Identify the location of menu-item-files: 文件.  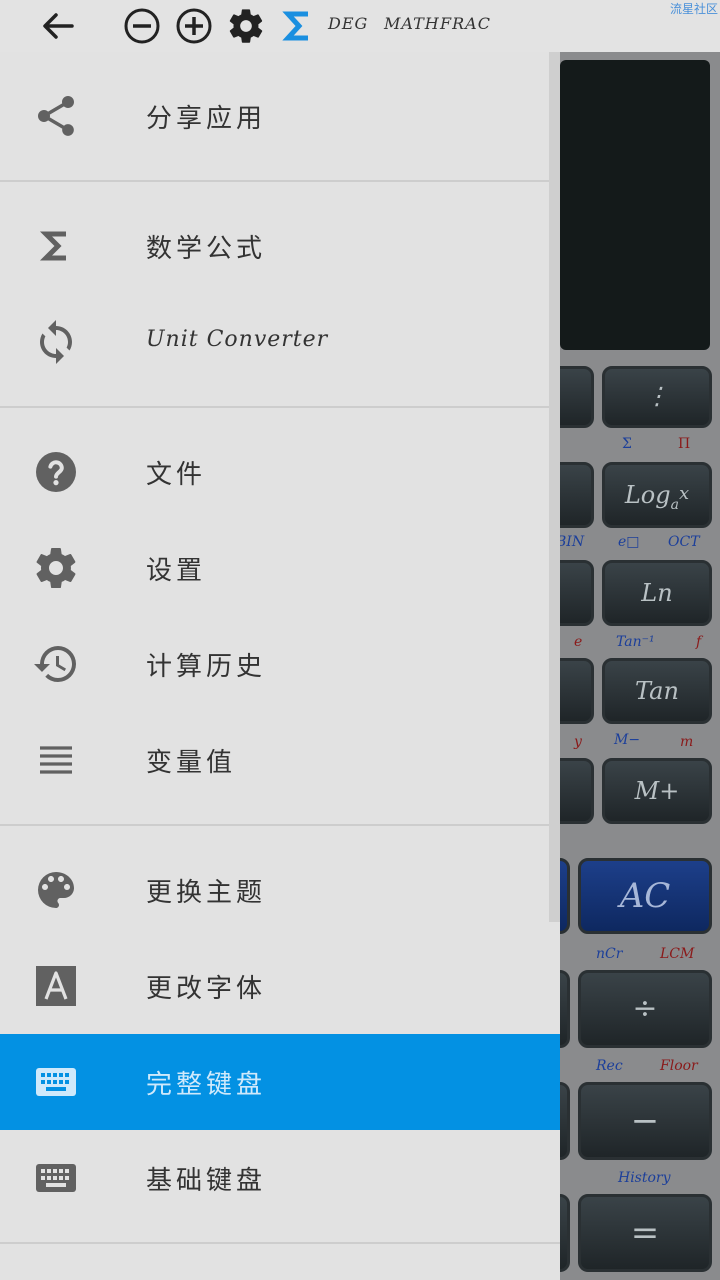
(280, 472).